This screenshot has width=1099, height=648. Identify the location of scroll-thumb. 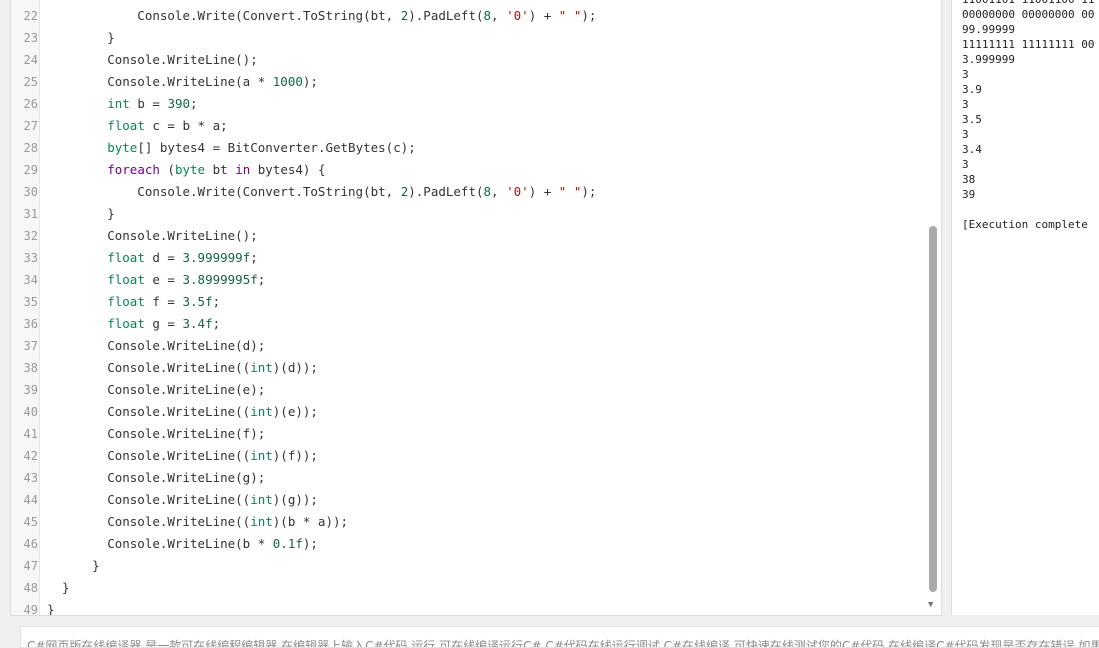
(933, 409).